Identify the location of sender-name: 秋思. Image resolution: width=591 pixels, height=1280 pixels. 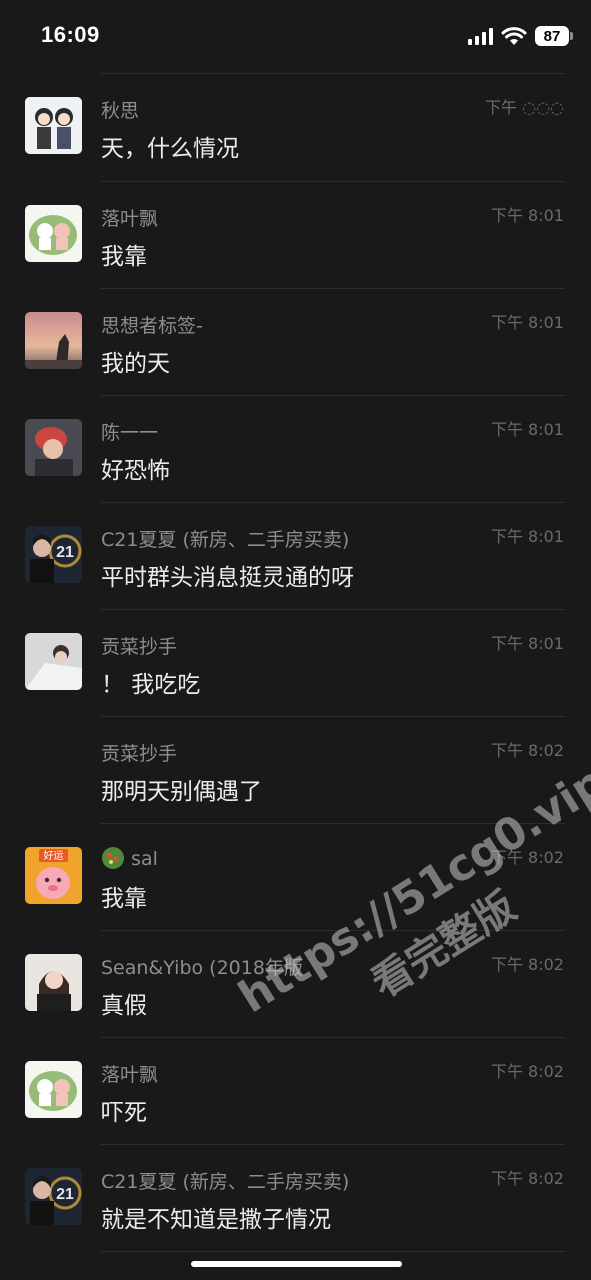
(120, 111).